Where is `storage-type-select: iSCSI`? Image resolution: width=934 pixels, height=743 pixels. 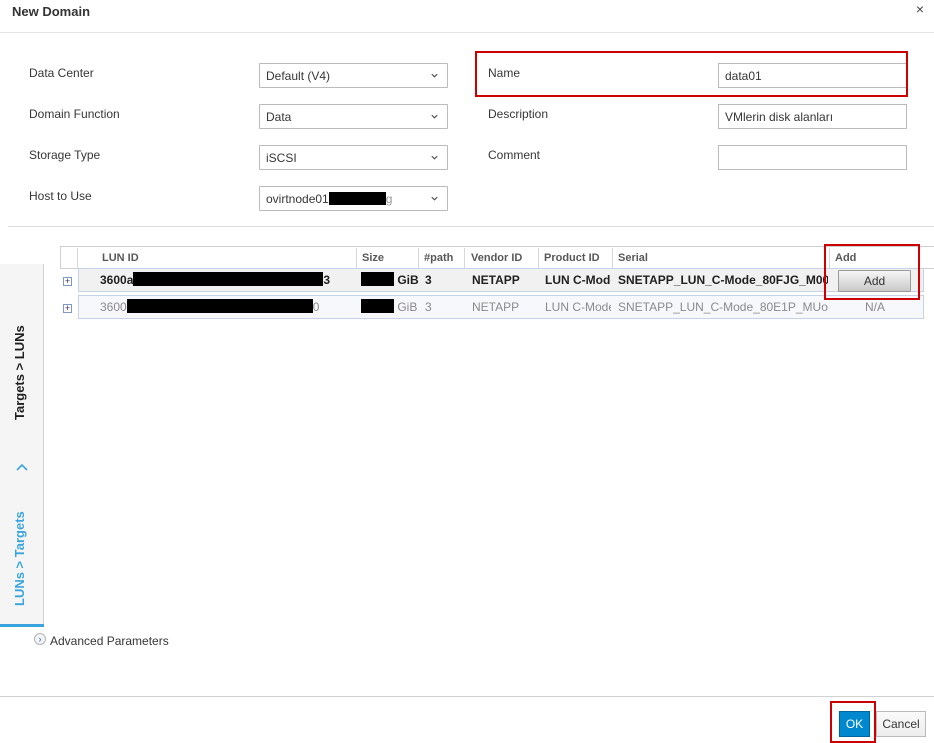
storage-type-select: iSCSI is located at coordinates (353, 157).